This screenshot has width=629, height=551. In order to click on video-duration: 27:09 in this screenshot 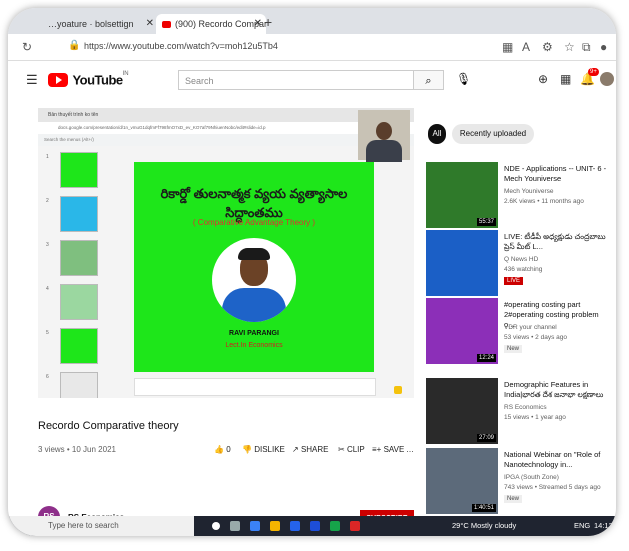, I will do `click(486, 438)`.